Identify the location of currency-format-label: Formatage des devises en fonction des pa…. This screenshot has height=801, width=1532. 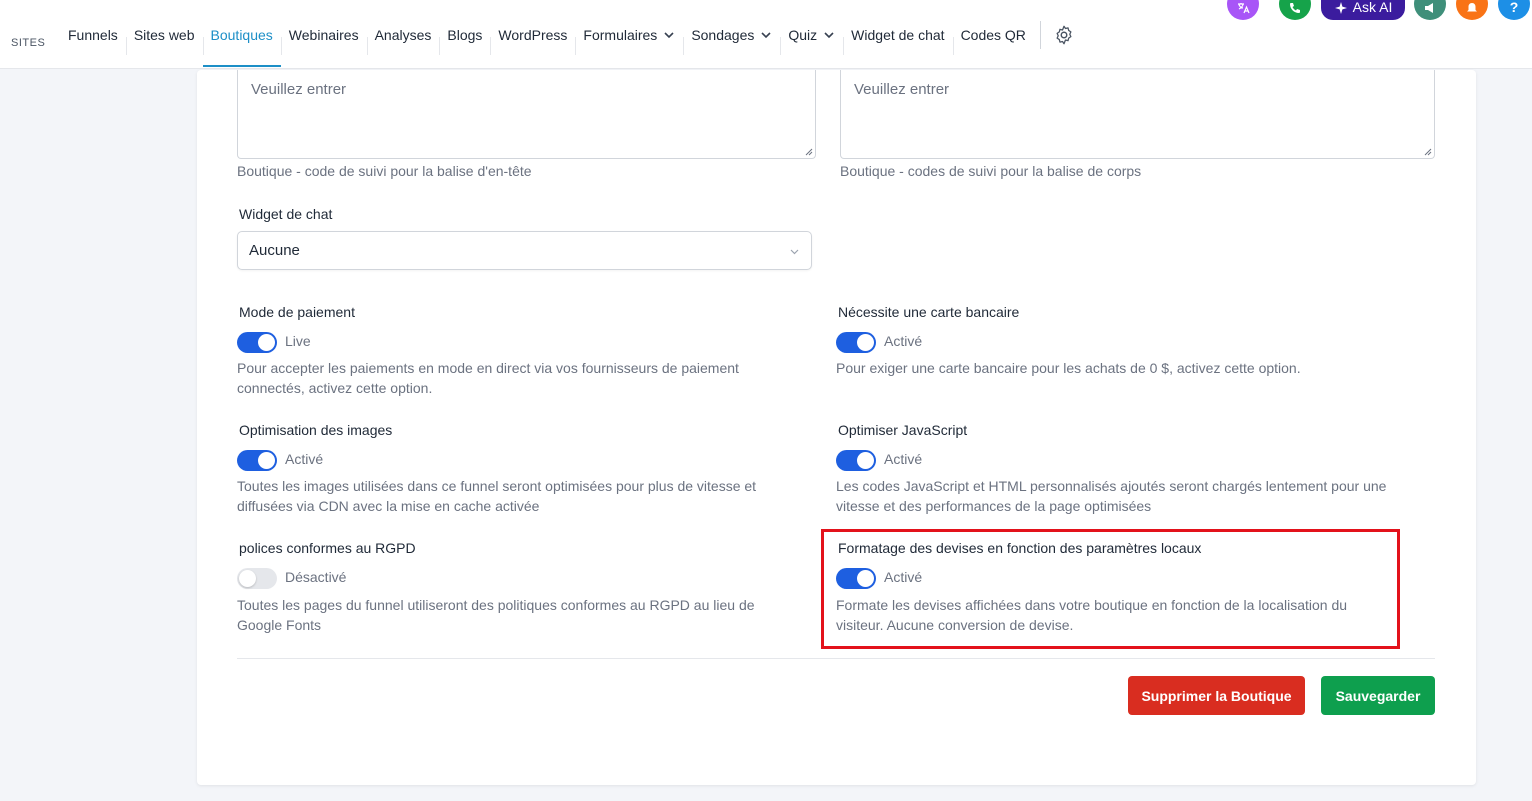
(1020, 548).